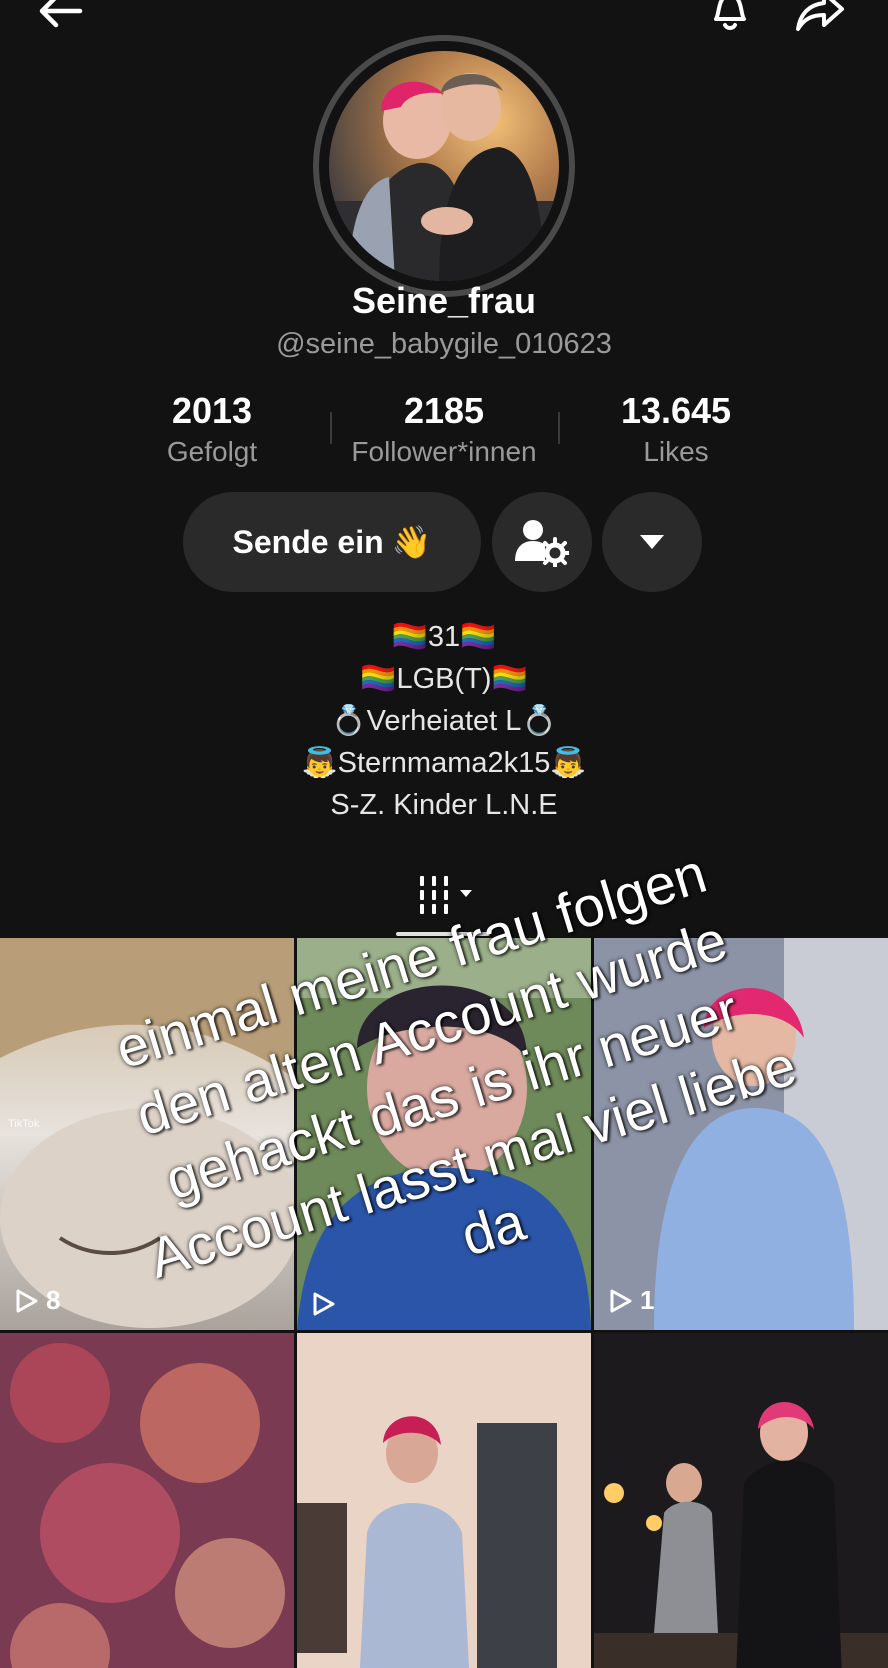 This screenshot has height=1668, width=888. I want to click on stat-likes: 13.645 Likes, so click(676, 429).